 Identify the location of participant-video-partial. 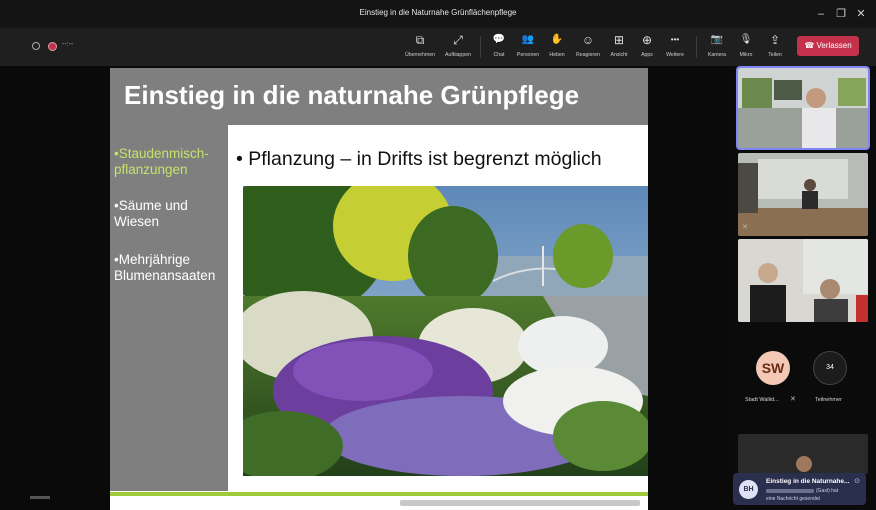
(803, 454).